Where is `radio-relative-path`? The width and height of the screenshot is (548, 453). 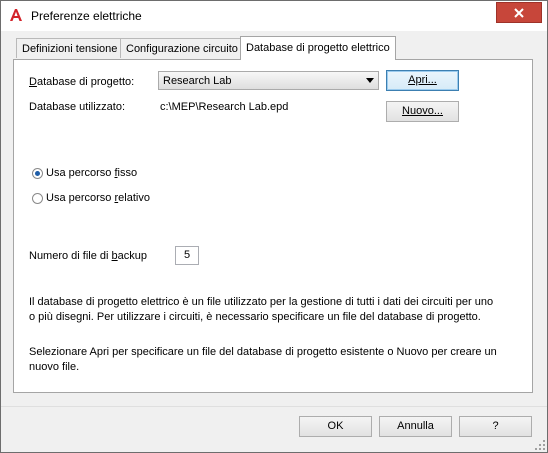
radio-relative-path is located at coordinates (37, 198).